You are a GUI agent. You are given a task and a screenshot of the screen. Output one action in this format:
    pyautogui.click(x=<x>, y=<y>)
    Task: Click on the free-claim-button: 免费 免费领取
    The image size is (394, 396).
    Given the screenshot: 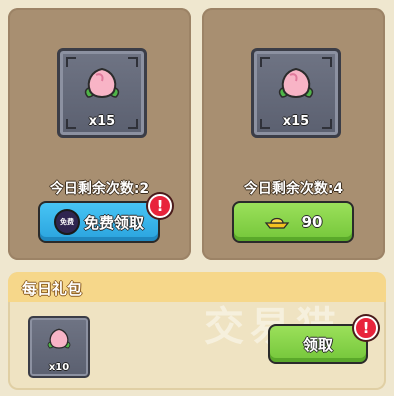 What is the action you would take?
    pyautogui.click(x=99, y=222)
    